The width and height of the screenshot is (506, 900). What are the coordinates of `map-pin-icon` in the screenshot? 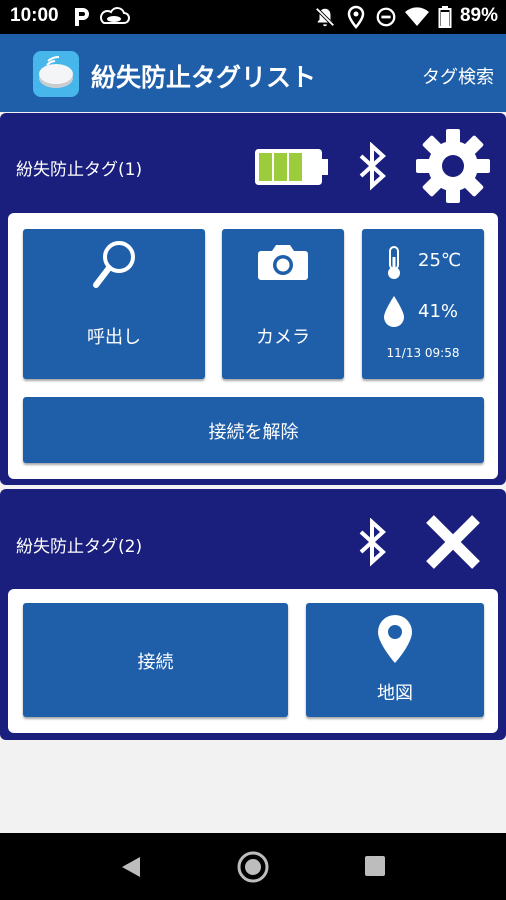 It's located at (395, 639).